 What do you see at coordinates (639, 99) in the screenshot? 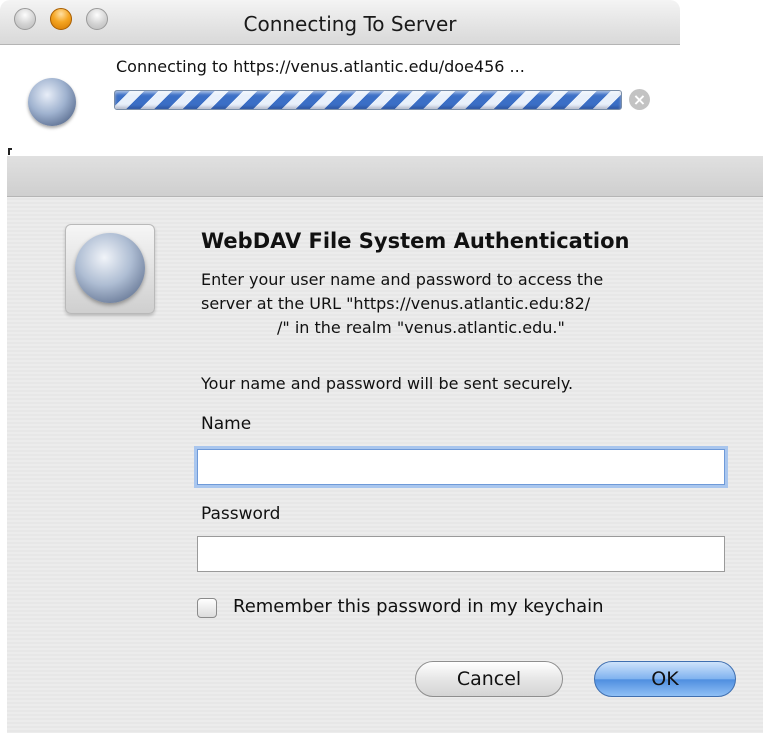
I see `stop-icon: ×` at bounding box center [639, 99].